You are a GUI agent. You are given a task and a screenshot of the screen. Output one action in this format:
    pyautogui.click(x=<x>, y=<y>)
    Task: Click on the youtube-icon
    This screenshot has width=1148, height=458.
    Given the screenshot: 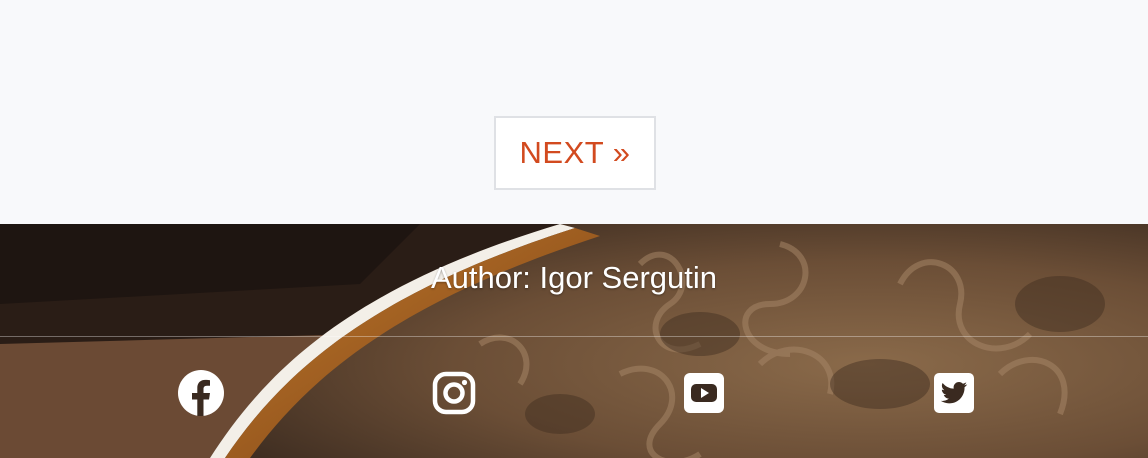 What is the action you would take?
    pyautogui.click(x=704, y=393)
    